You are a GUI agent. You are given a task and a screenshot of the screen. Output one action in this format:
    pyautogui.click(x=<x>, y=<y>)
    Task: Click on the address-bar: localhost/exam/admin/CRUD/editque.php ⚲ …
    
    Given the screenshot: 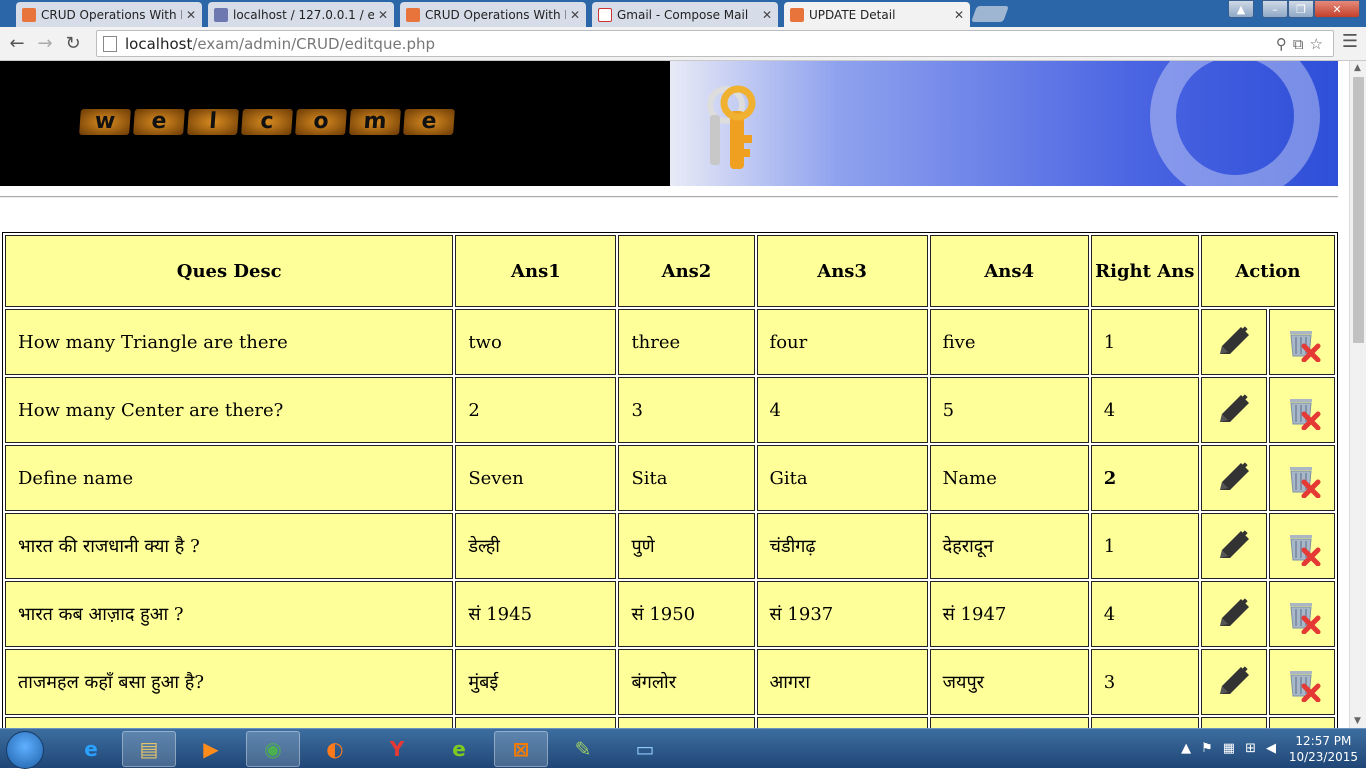 What is the action you would take?
    pyautogui.click(x=715, y=43)
    